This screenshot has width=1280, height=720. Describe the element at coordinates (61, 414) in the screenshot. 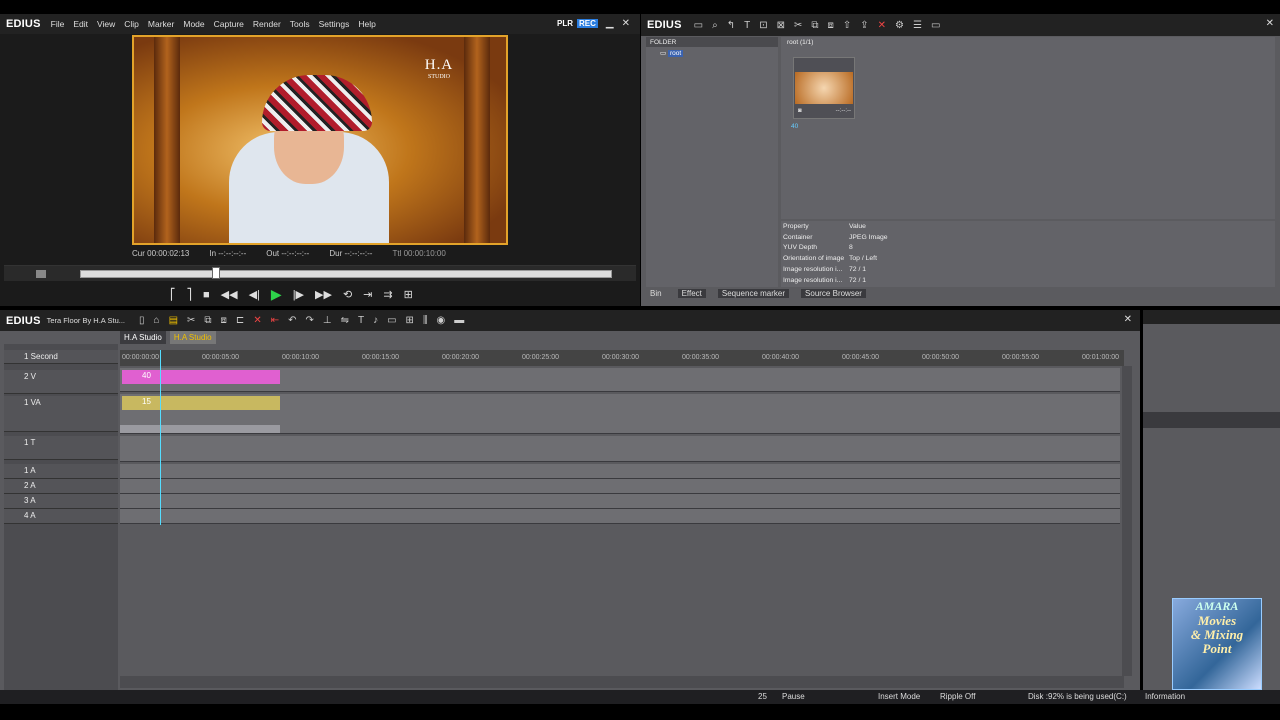

I see `track-1va: 1 VA` at that location.